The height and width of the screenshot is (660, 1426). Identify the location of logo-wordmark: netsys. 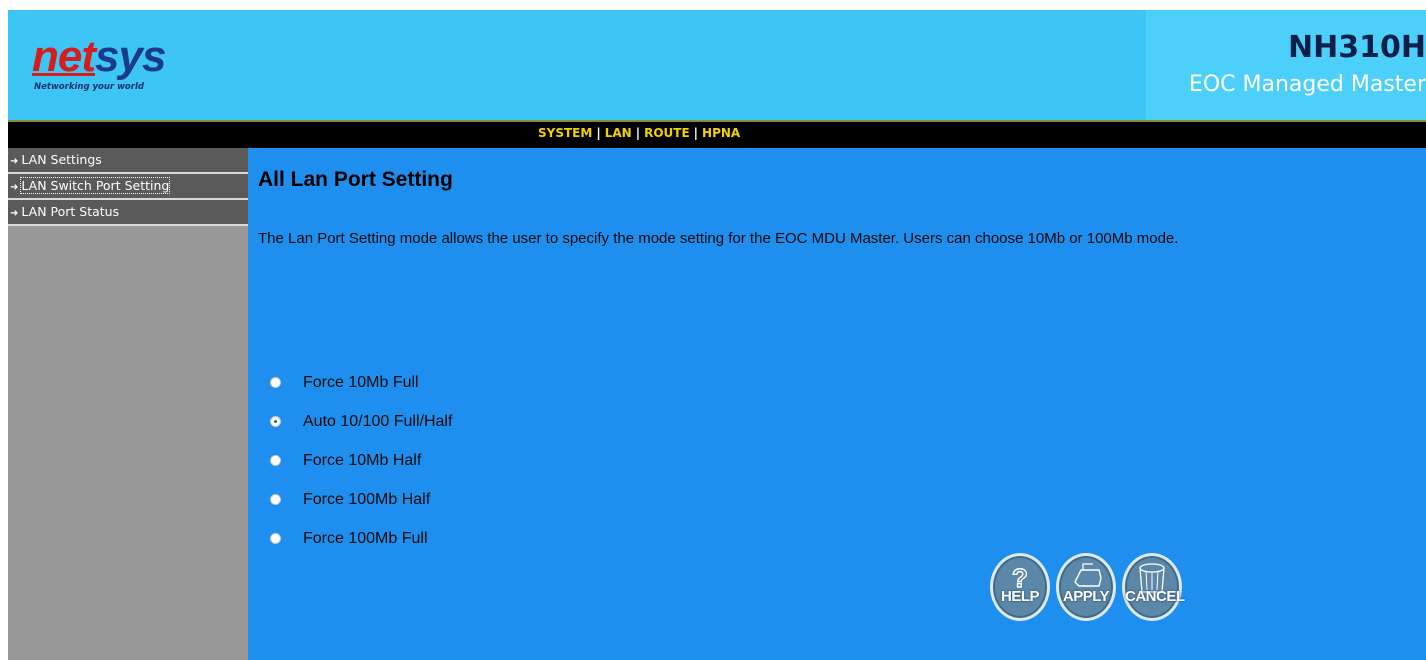
(99, 57).